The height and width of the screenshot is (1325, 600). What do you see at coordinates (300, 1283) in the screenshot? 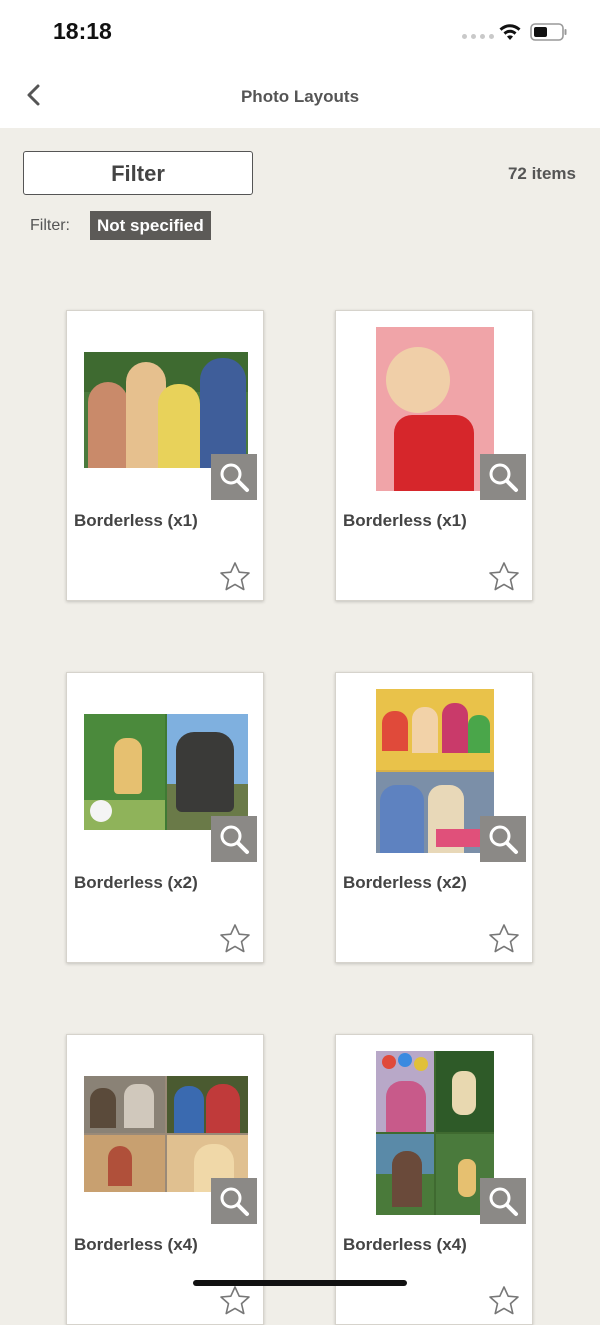
I see `home-indicator` at bounding box center [300, 1283].